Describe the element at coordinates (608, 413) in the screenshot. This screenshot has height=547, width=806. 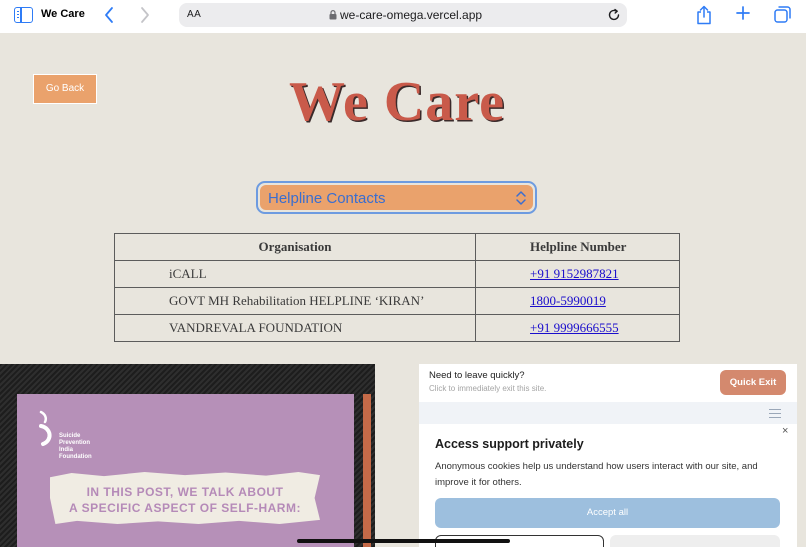
I see `widget-menu-strip` at that location.